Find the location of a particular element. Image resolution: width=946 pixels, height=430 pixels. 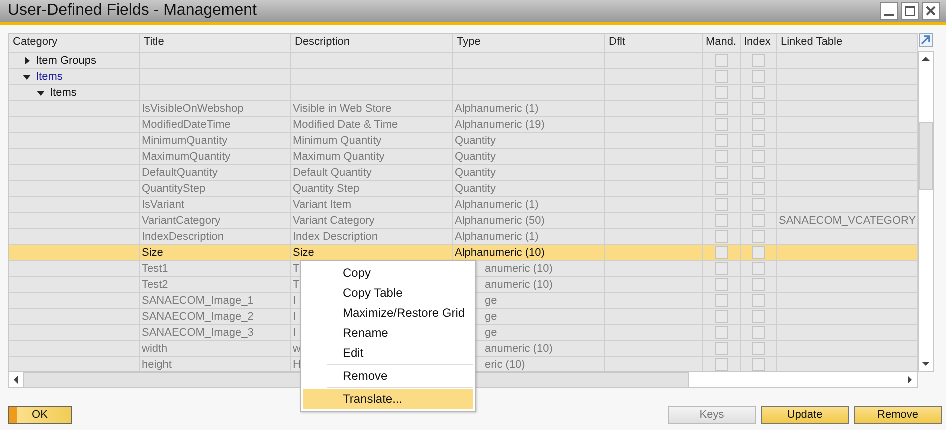

table-cell: MinimumQuantity is located at coordinates (185, 140).